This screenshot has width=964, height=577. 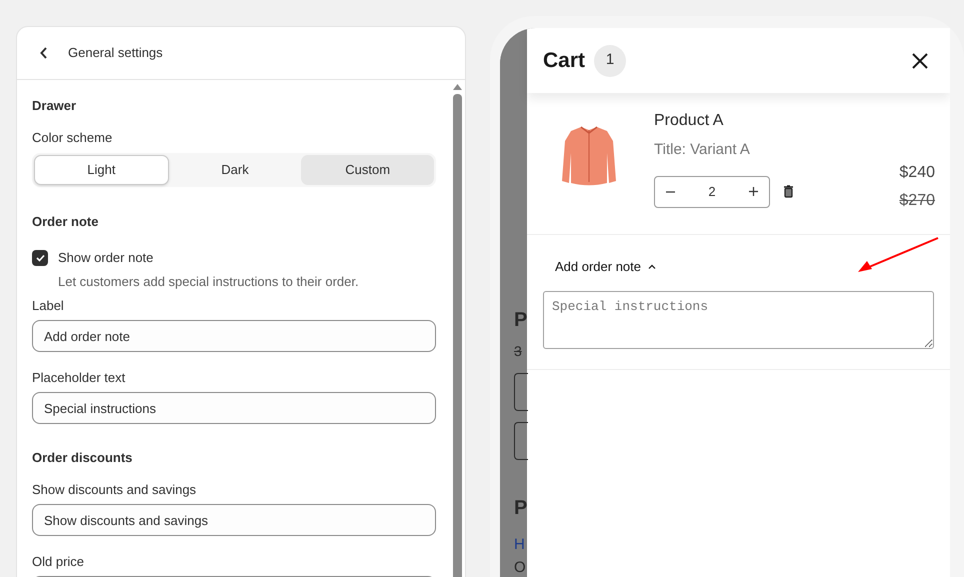 I want to click on field-label: Old price, so click(x=59, y=562).